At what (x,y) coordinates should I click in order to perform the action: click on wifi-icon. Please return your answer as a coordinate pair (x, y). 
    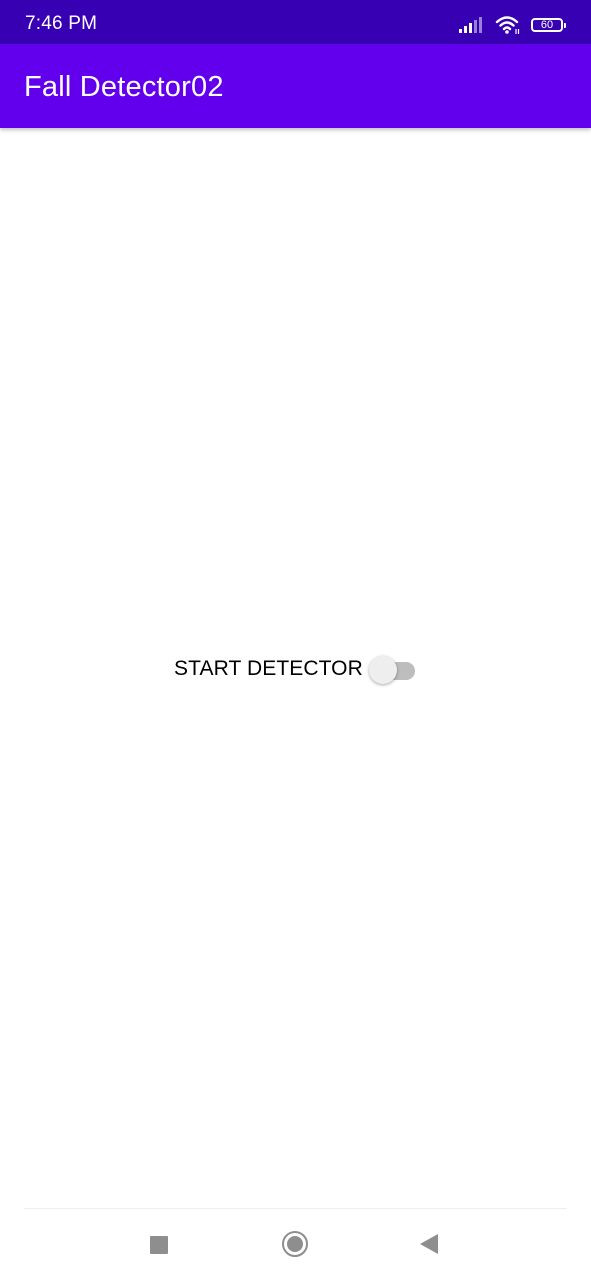
    Looking at the image, I should click on (508, 25).